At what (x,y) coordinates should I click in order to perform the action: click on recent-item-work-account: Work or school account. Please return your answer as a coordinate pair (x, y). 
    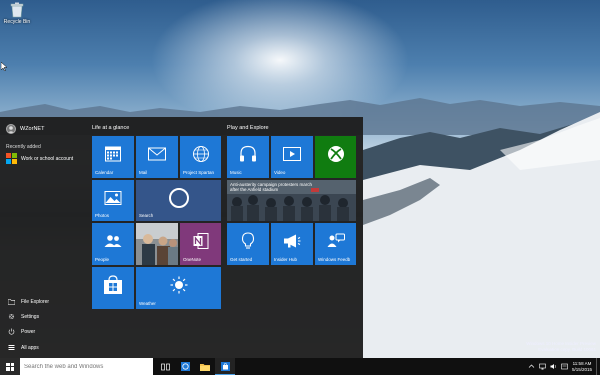
    Looking at the image, I should click on (39, 158).